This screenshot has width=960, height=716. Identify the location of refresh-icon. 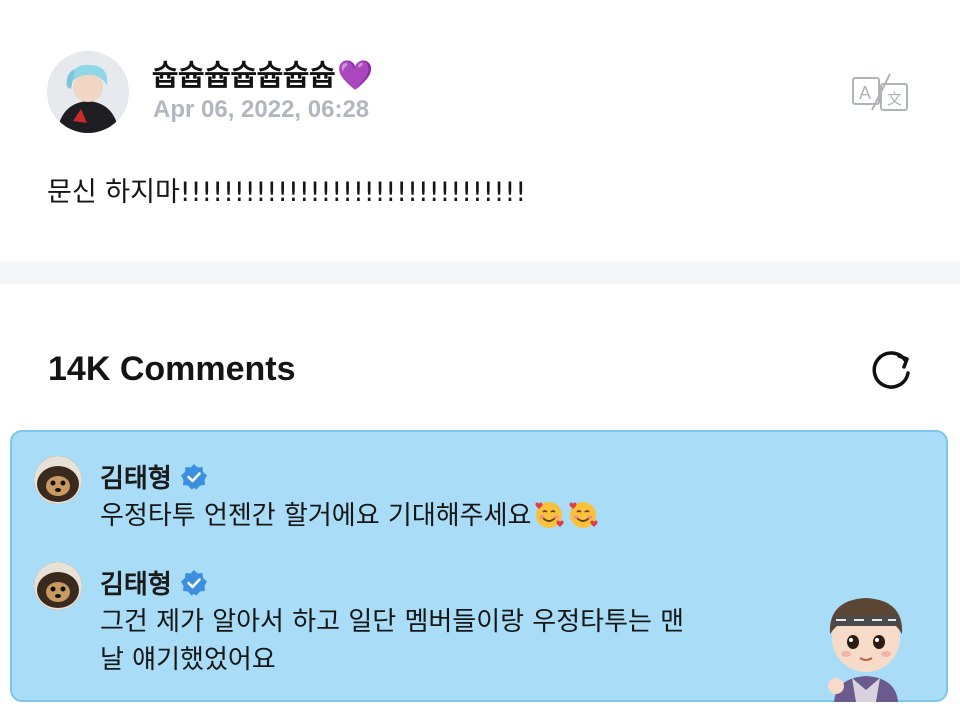
(891, 370).